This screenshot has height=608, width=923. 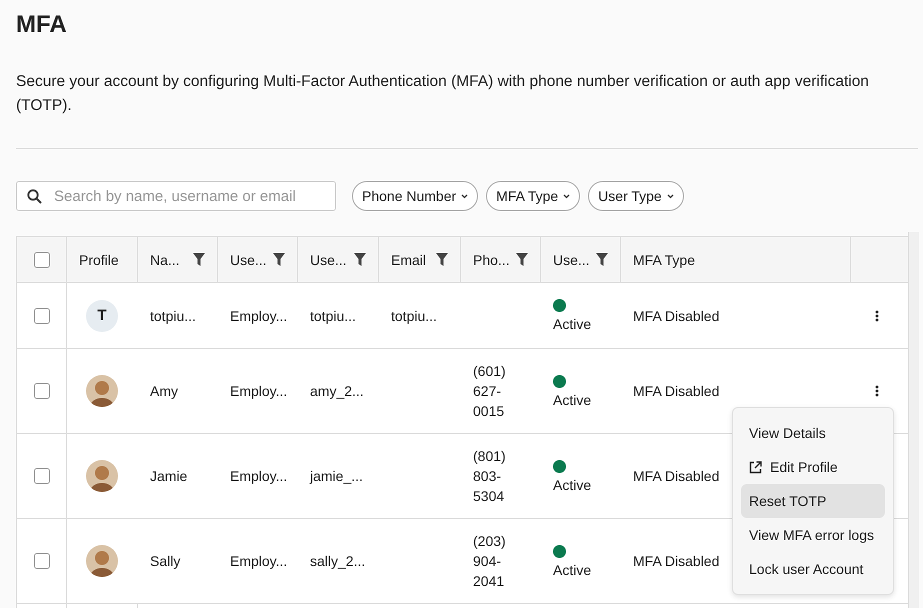 I want to click on menu-item: View Details, so click(x=813, y=433).